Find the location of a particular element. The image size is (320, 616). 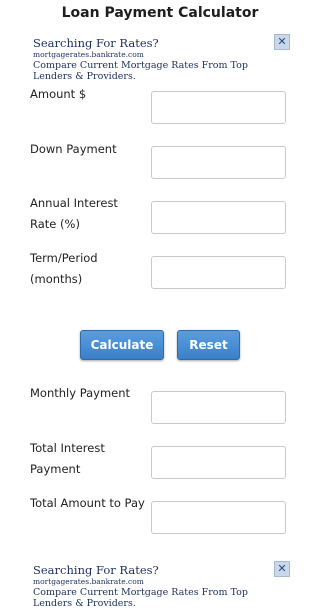

page-title: Loan Payment Calculator is located at coordinates (160, 13).